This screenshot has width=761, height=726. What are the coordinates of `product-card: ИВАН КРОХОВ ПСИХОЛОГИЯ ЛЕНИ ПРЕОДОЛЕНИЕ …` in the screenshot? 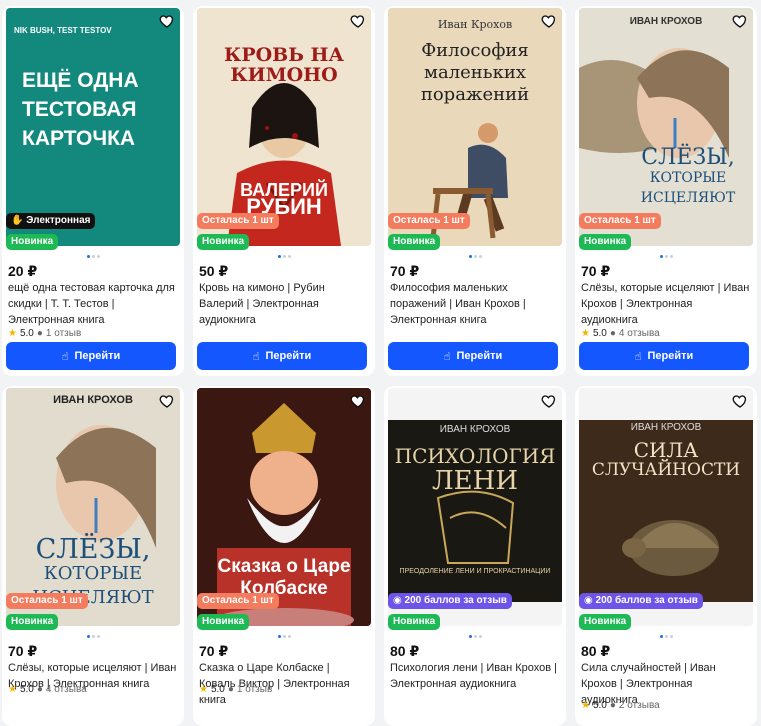 It's located at (475, 556).